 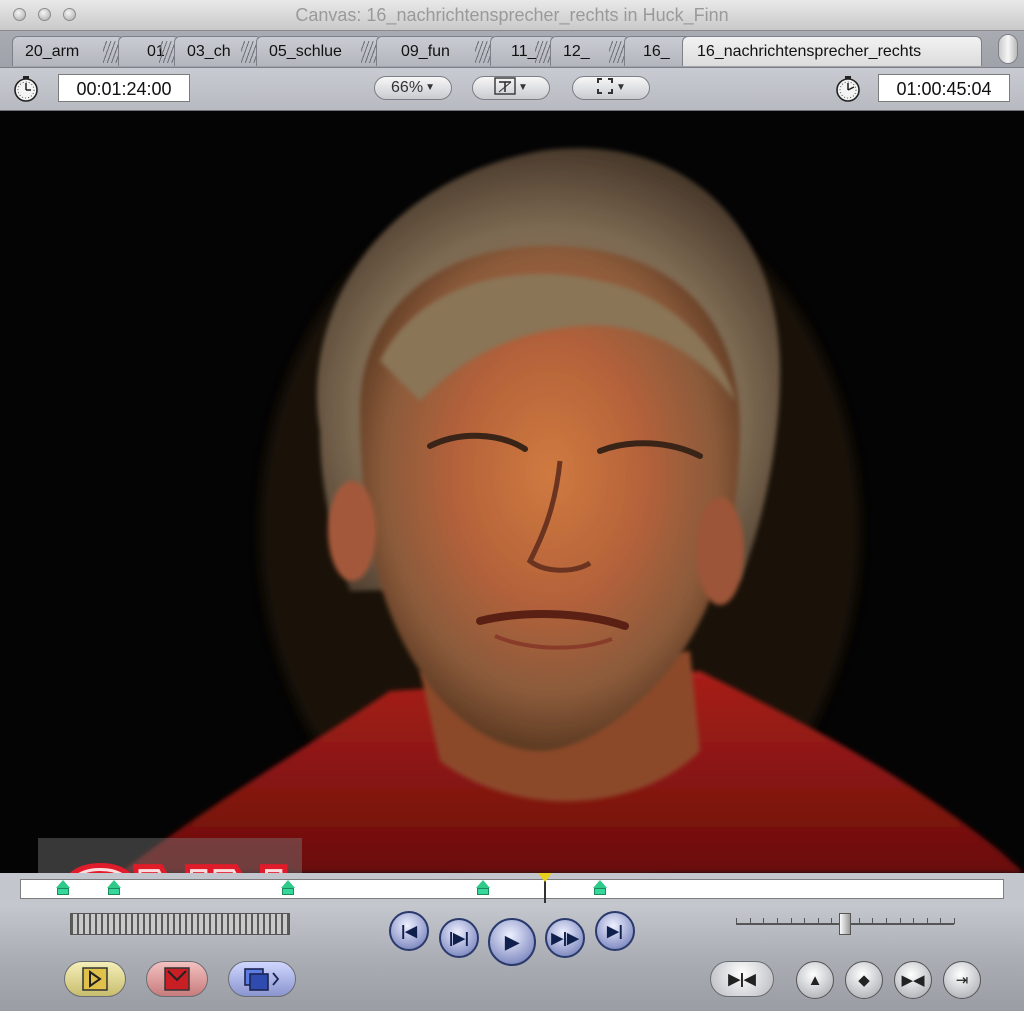 What do you see at coordinates (149, 51) in the screenshot?
I see `tab-01: 01` at bounding box center [149, 51].